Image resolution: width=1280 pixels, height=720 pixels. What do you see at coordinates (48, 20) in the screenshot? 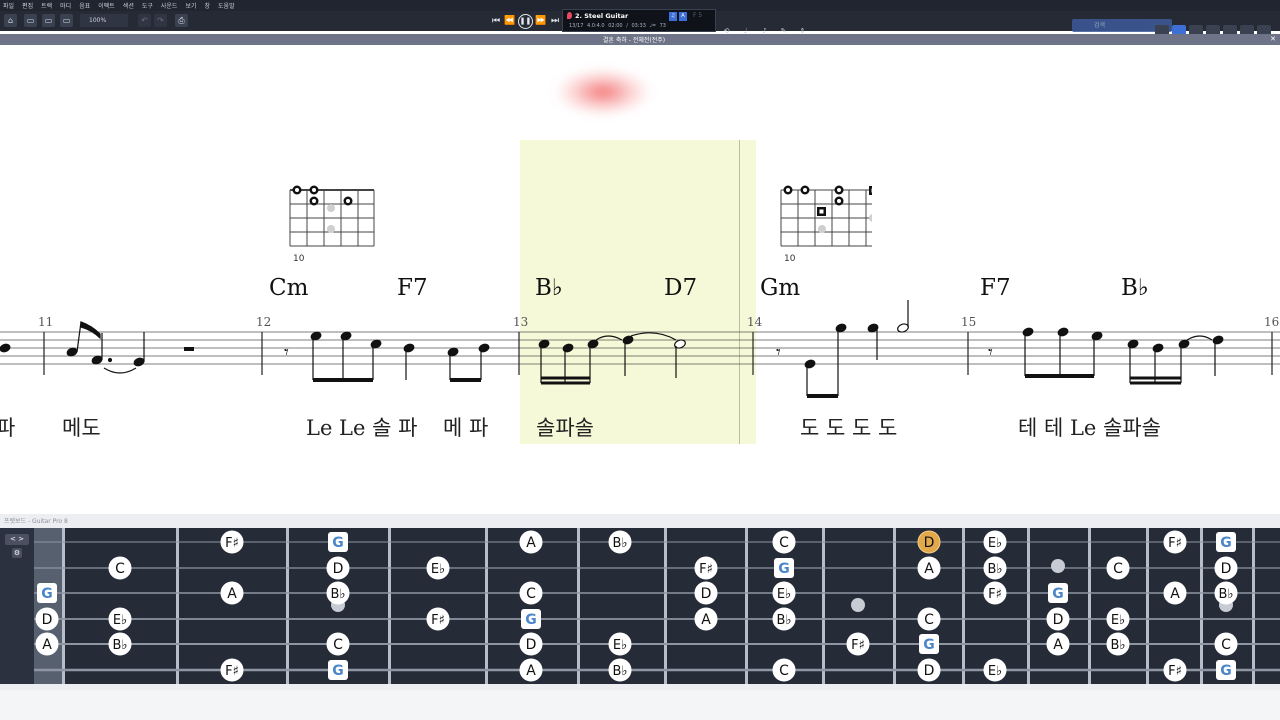
I see `screen-view-icon: ▭` at bounding box center [48, 20].